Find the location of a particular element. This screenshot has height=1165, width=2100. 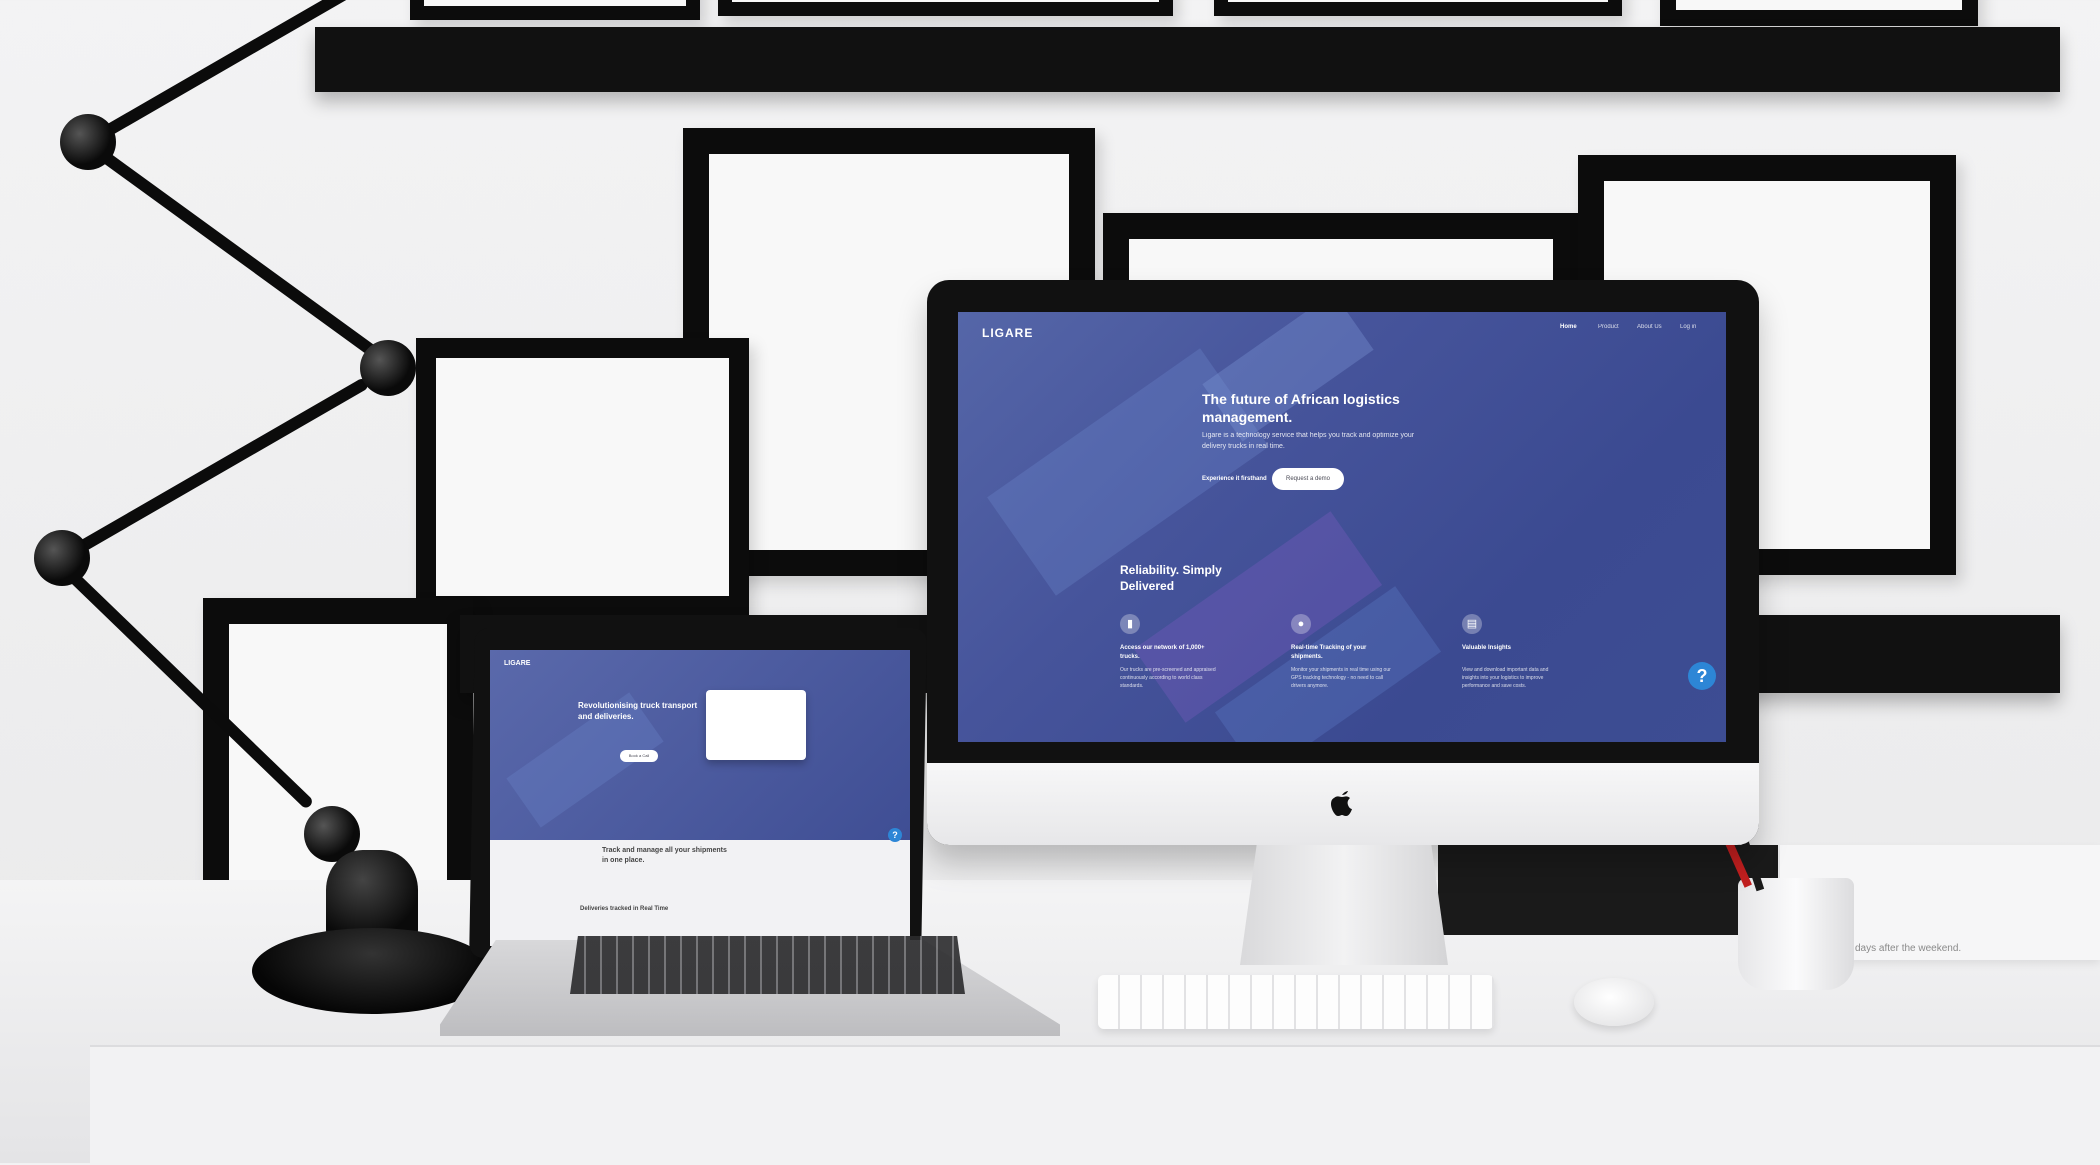

cta-link: Experience it firsthand is located at coordinates (1234, 479).